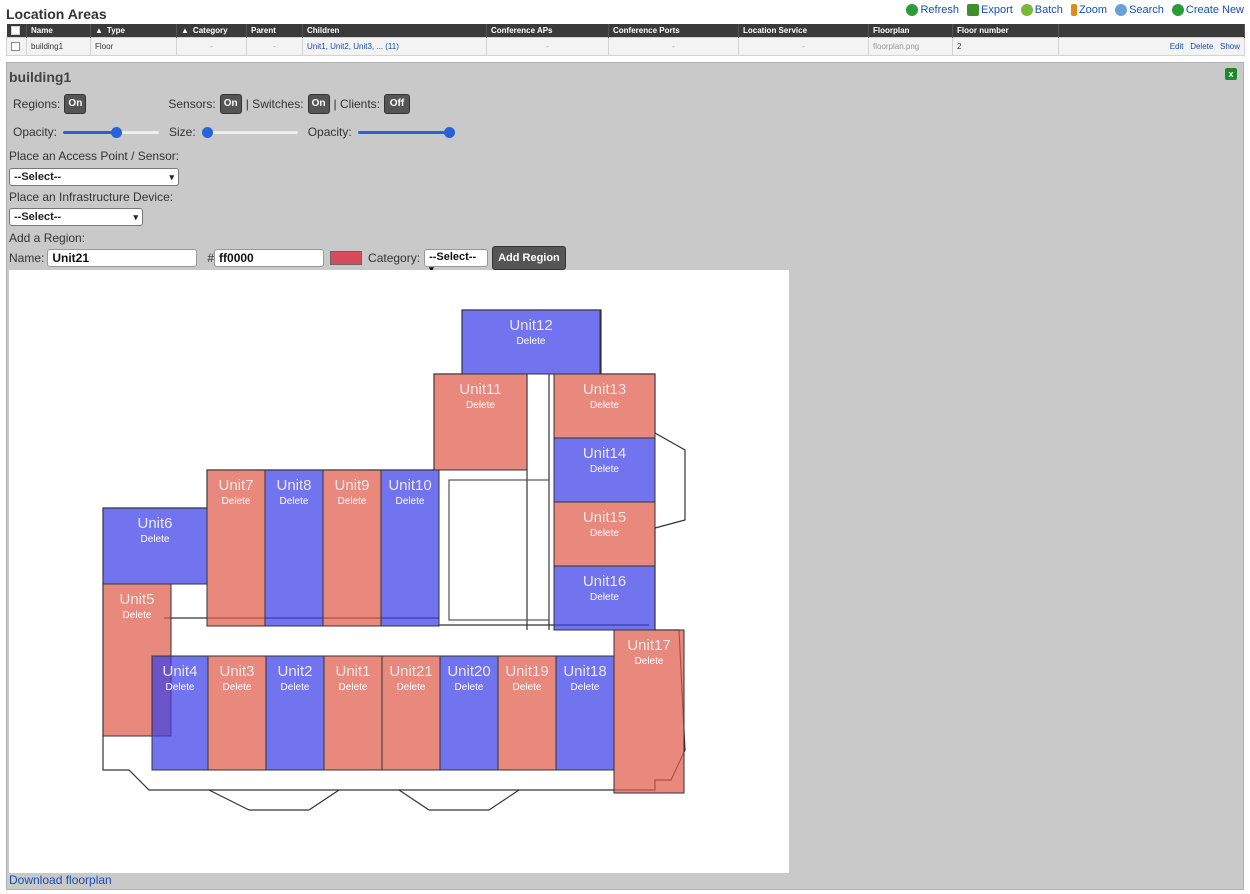 The height and width of the screenshot is (894, 1250). I want to click on region-opacity-slider, so click(111, 132).